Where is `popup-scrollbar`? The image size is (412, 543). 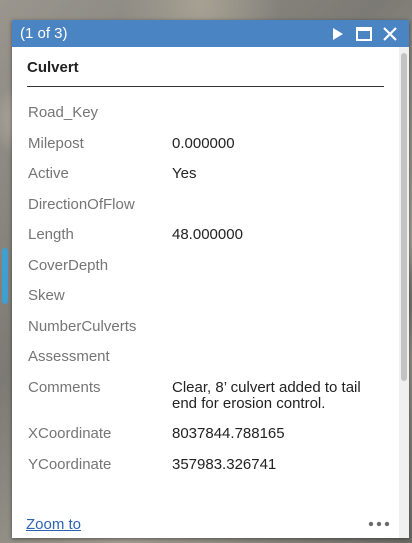
popup-scrollbar is located at coordinates (404, 292).